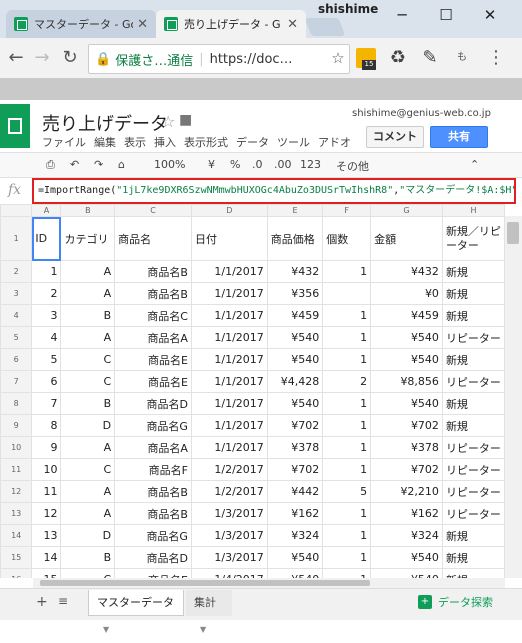 This screenshot has width=522, height=643. I want to click on maximize-icon: ☐, so click(446, 15).